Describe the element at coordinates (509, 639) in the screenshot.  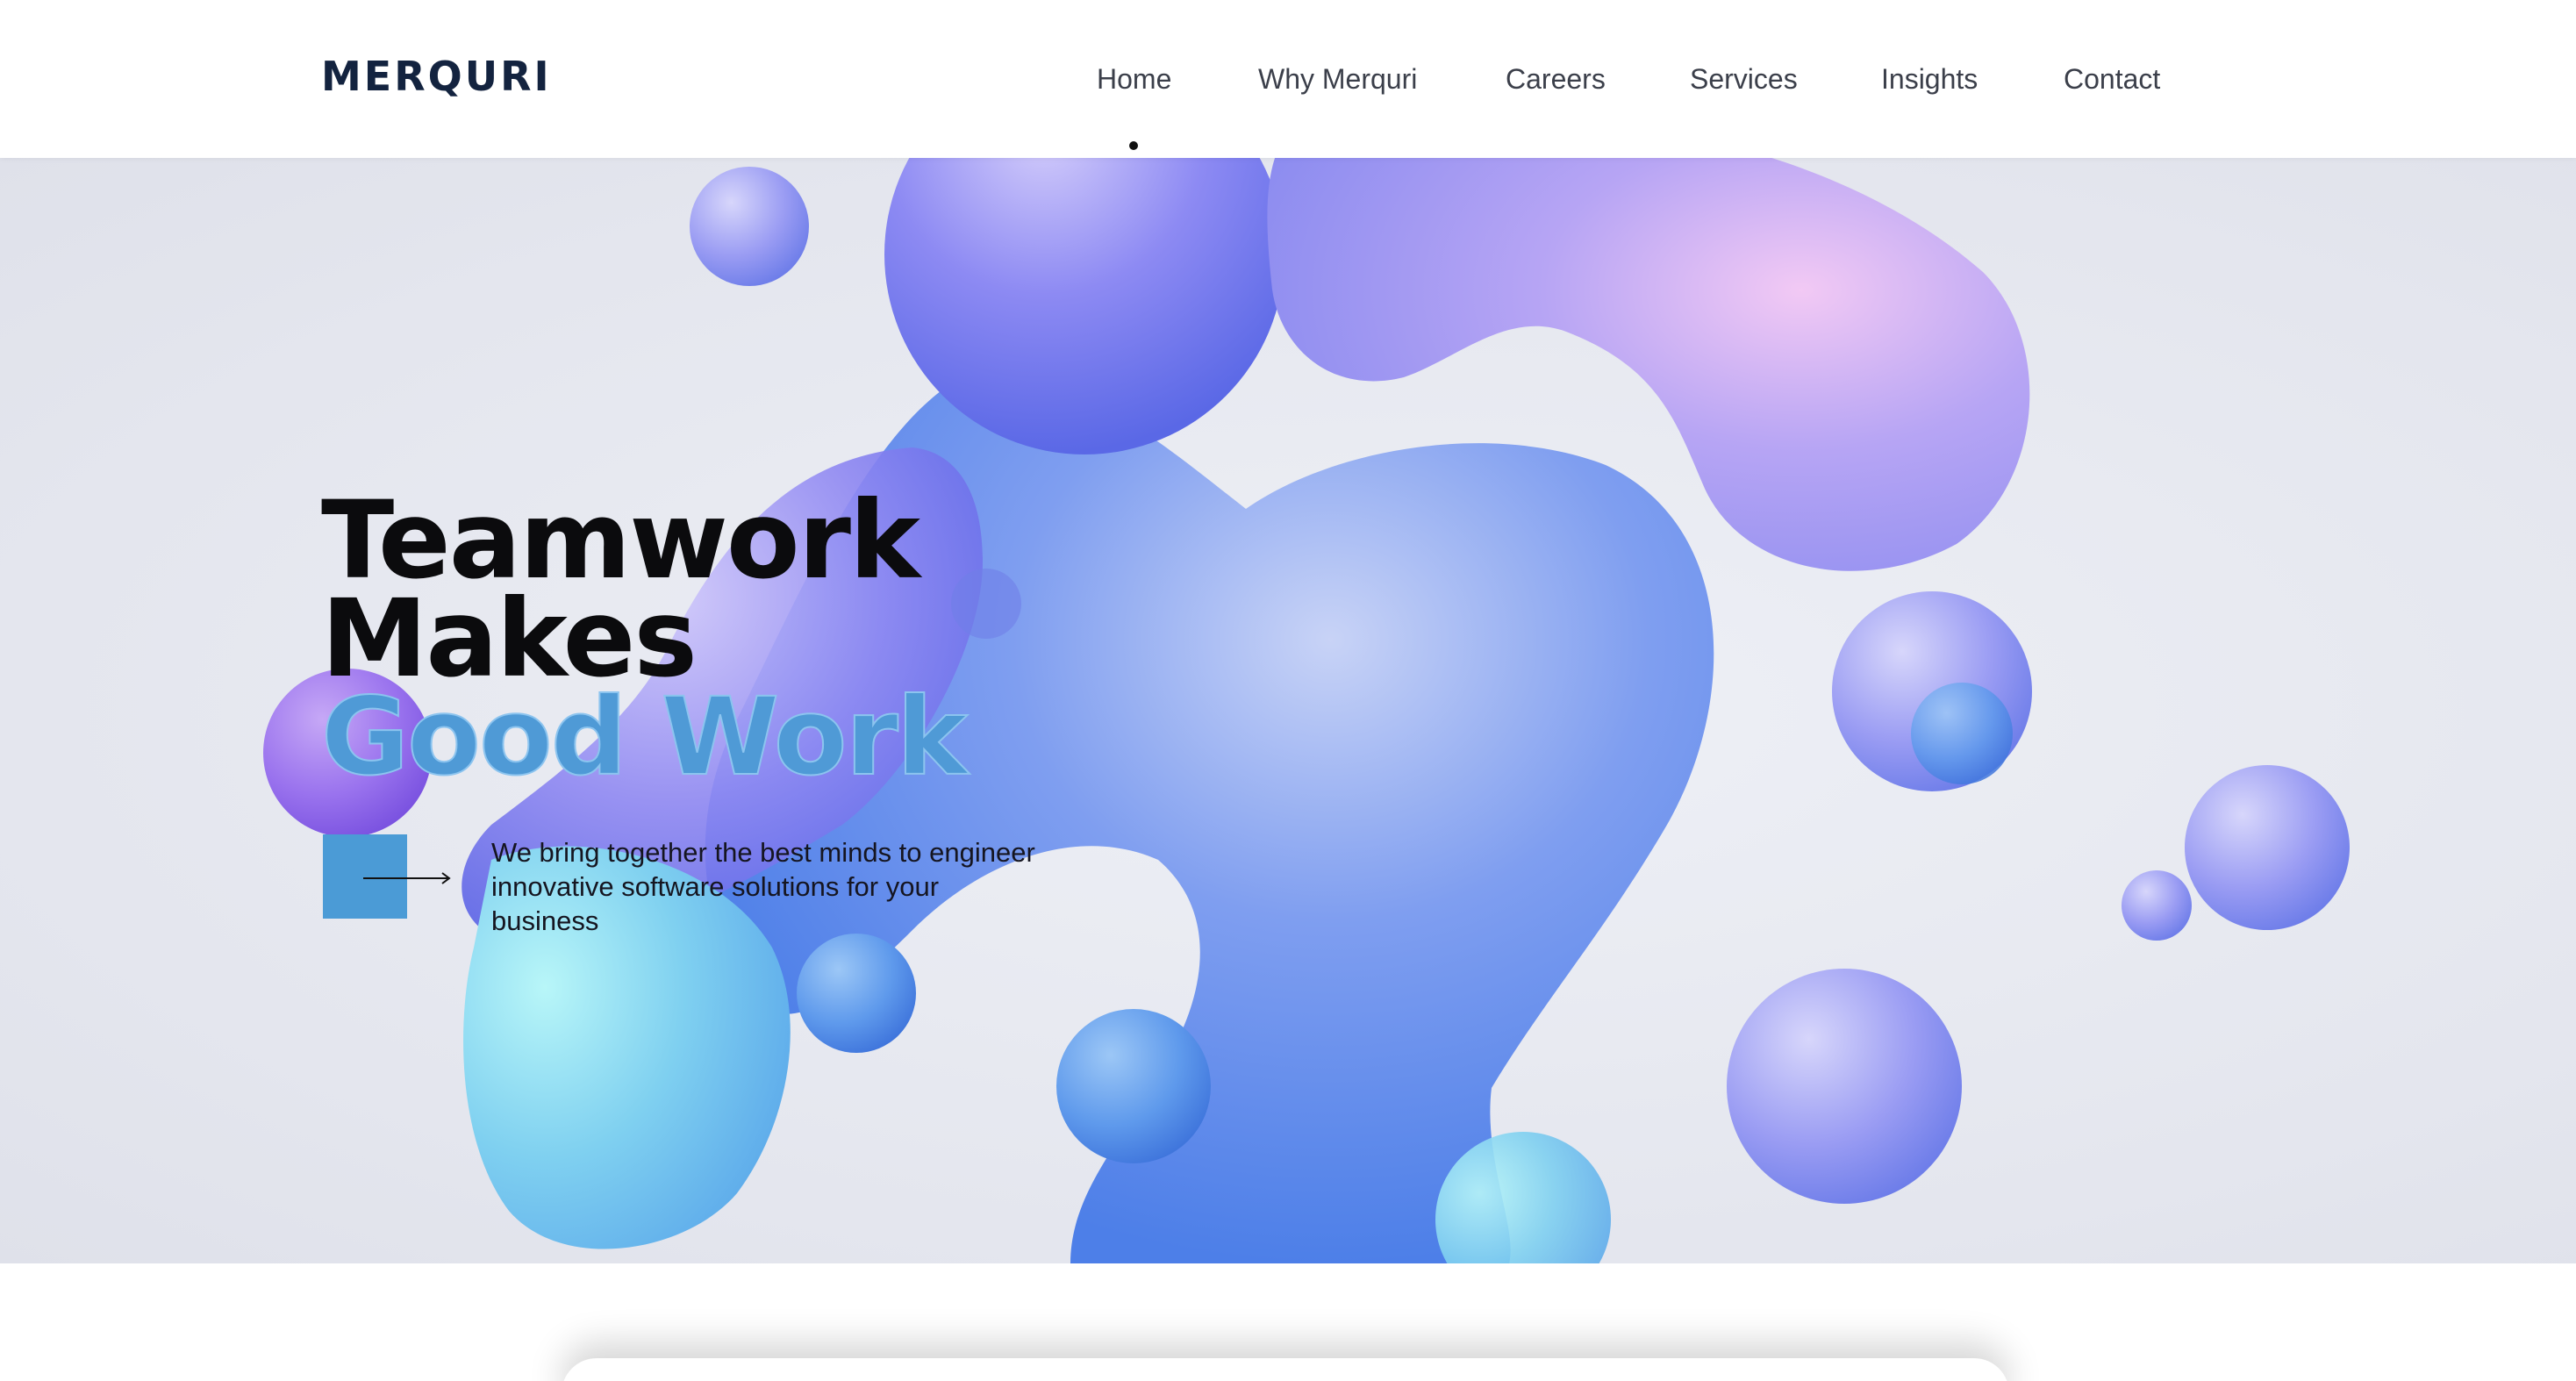
I see `headline-line-2: Makes` at that location.